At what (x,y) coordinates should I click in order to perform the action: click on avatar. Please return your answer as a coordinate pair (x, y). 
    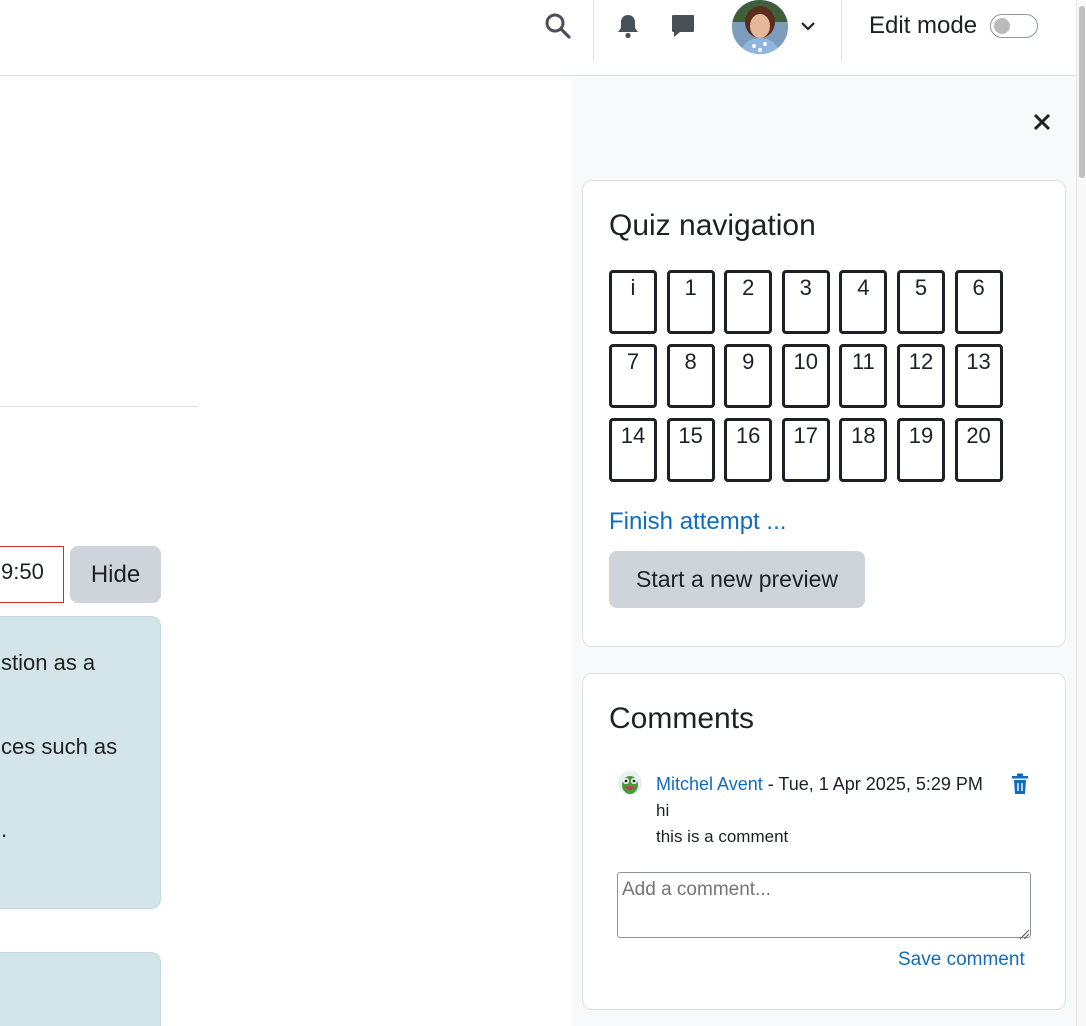
    Looking at the image, I should click on (760, 27).